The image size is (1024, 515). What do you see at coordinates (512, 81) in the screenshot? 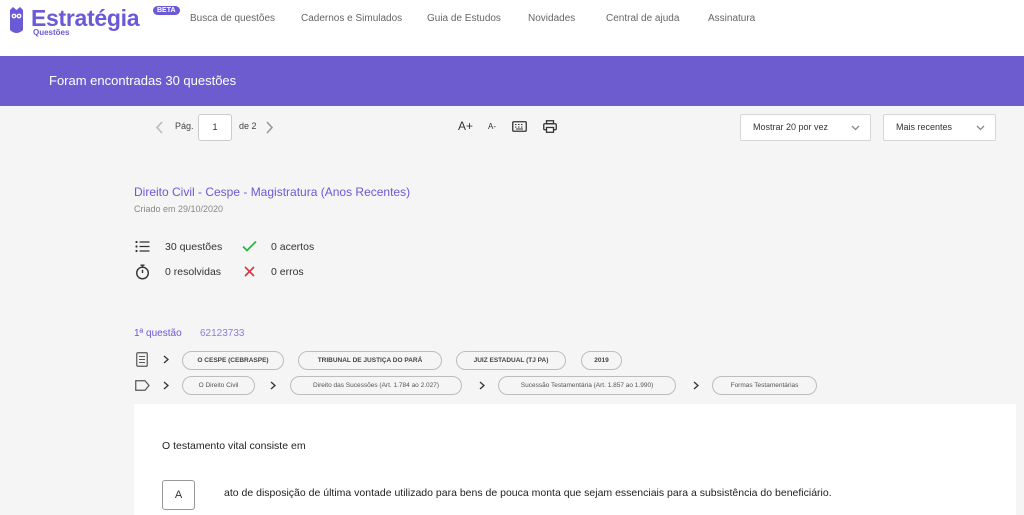
I see `results-banner: Foram encontradas 30 questões` at bounding box center [512, 81].